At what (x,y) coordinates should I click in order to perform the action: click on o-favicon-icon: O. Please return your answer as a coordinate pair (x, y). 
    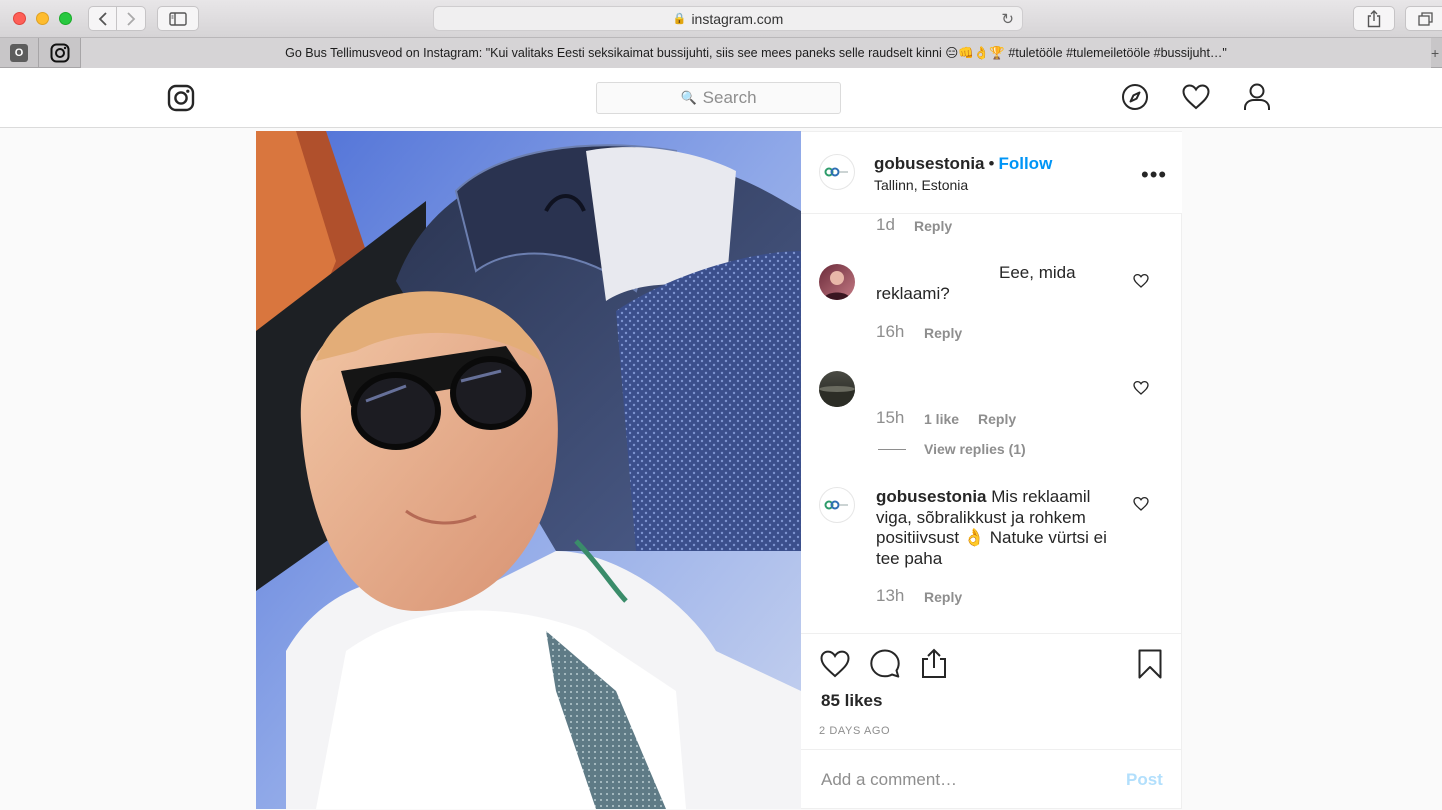
    Looking at the image, I should click on (19, 53).